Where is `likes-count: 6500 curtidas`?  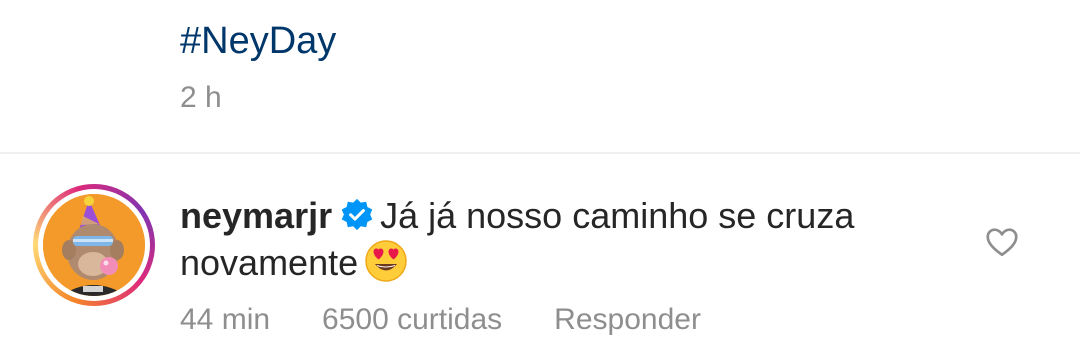
likes-count: 6500 curtidas is located at coordinates (412, 320).